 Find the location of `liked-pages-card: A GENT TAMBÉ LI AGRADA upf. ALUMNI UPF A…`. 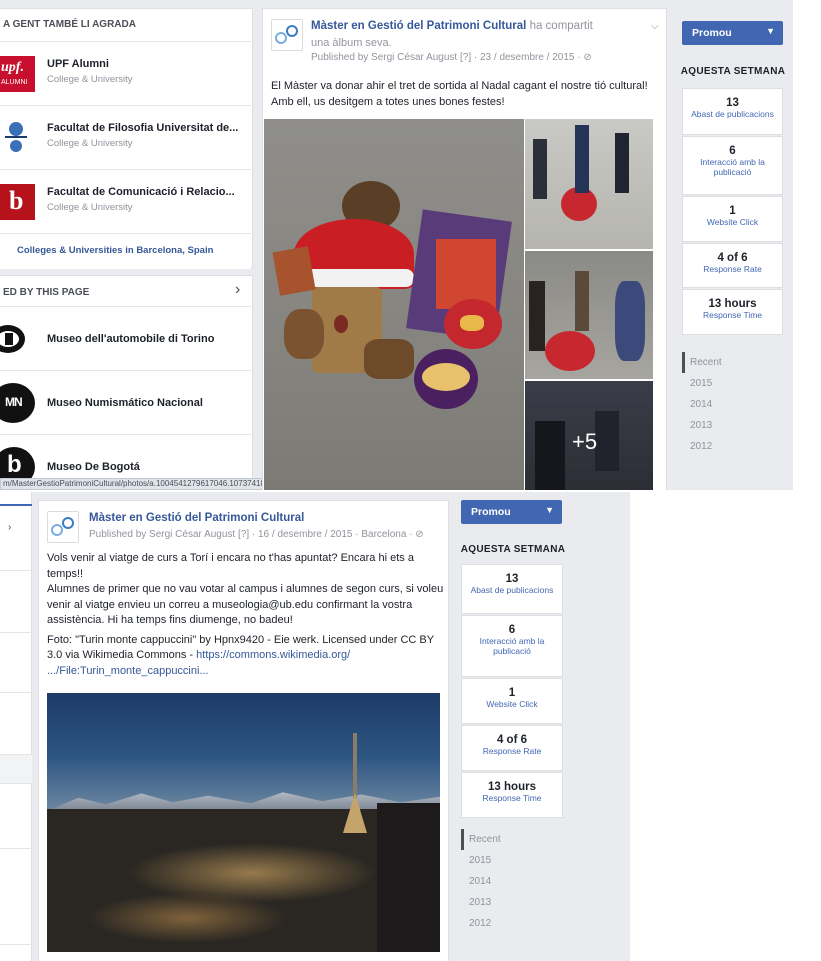

liked-pages-card: A GENT TAMBÉ LI AGRADA upf. ALUMNI UPF A… is located at coordinates (126, 138).